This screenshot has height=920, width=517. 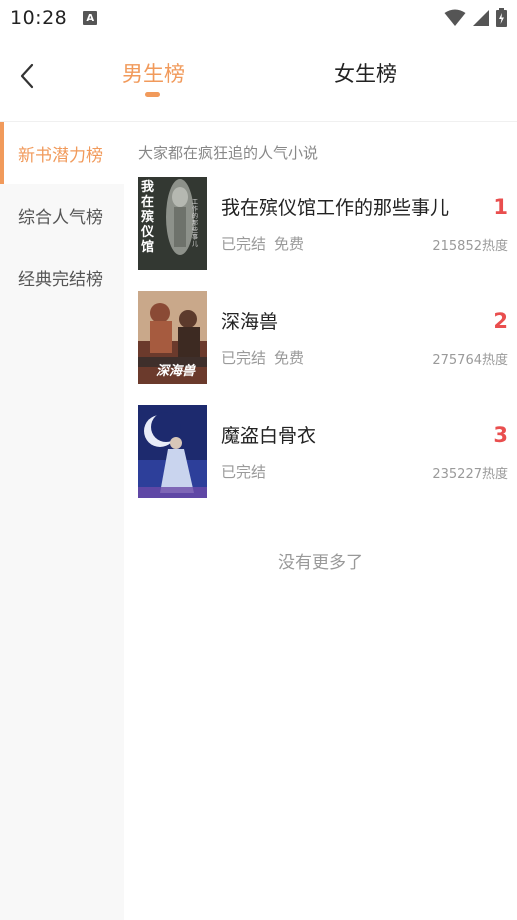 What do you see at coordinates (152, 94) in the screenshot?
I see `active-tab-indicator` at bounding box center [152, 94].